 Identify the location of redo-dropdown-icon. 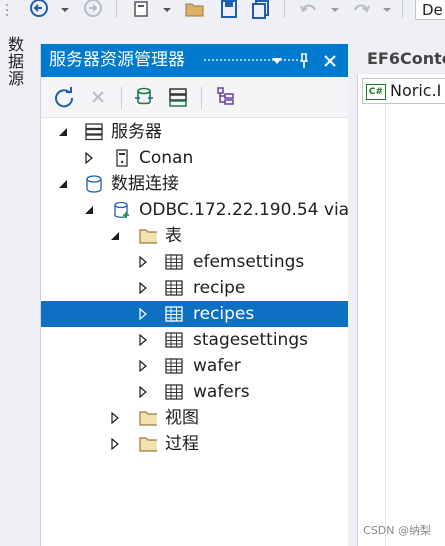
(387, 10).